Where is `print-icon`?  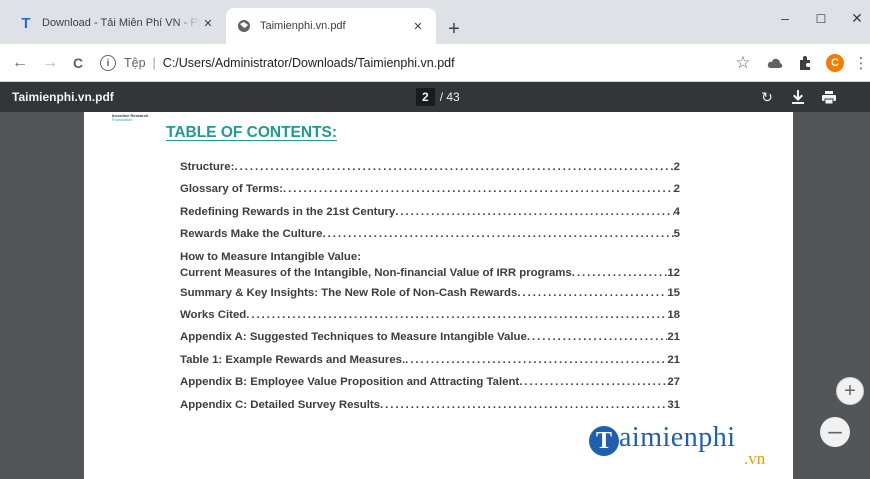
print-icon is located at coordinates (829, 97).